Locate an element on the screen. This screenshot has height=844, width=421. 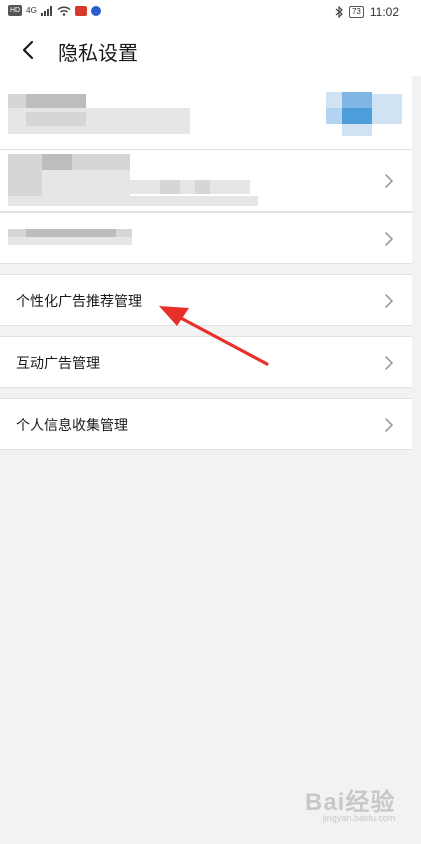
bluetooth-icon is located at coordinates (339, 12).